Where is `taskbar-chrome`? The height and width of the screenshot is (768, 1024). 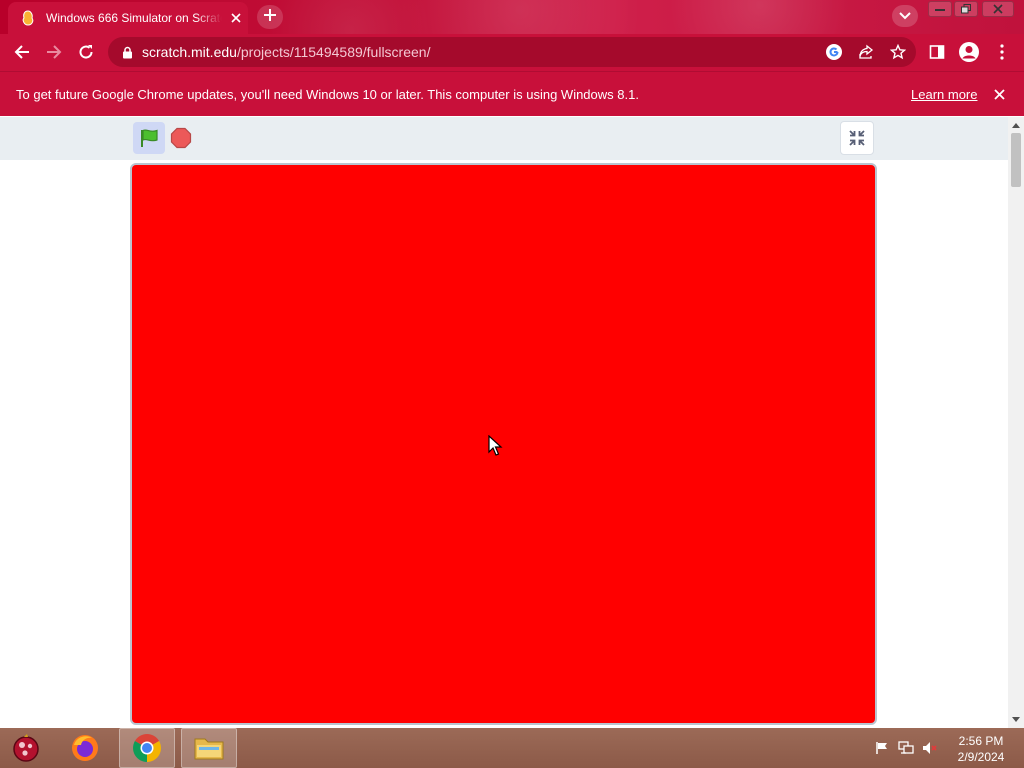
taskbar-chrome is located at coordinates (147, 748).